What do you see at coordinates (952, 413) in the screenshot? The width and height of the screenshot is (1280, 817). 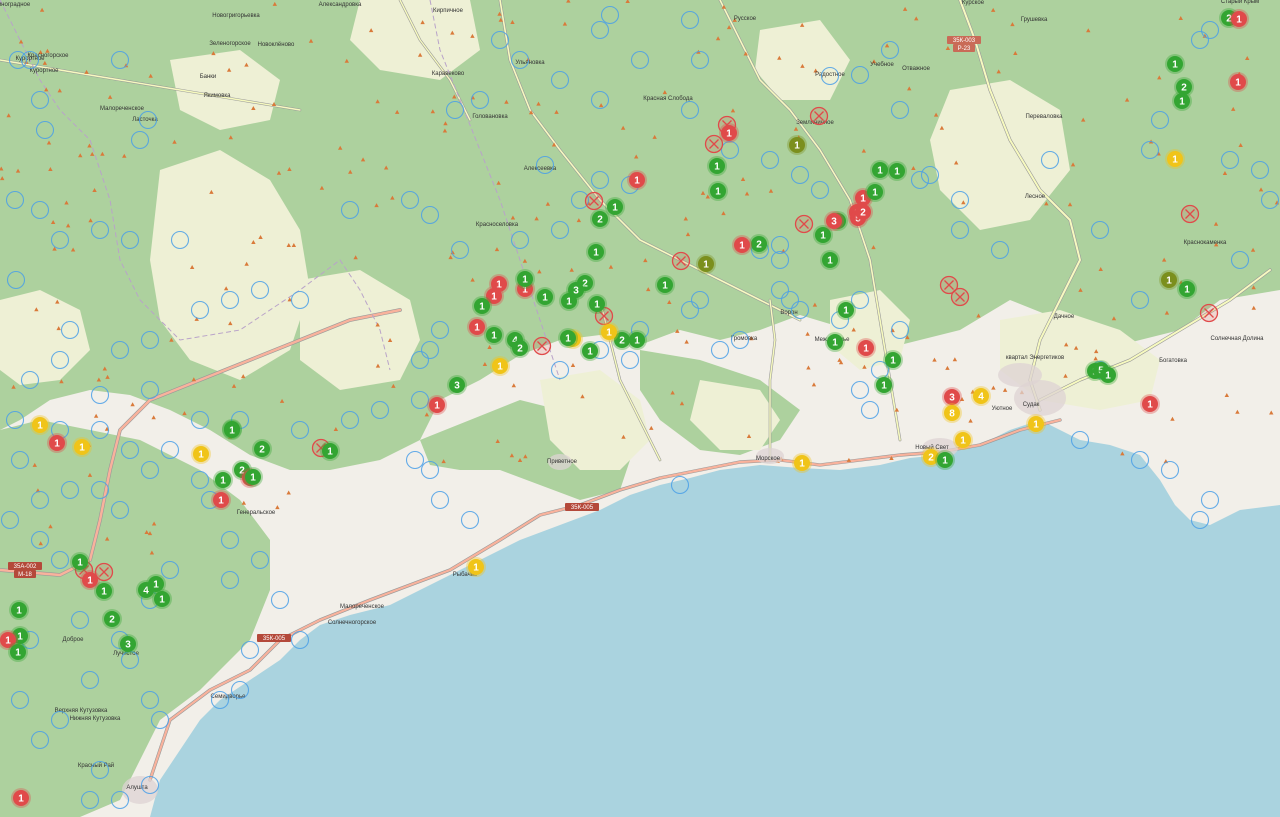 I see `status-marker-yellow: 8` at bounding box center [952, 413].